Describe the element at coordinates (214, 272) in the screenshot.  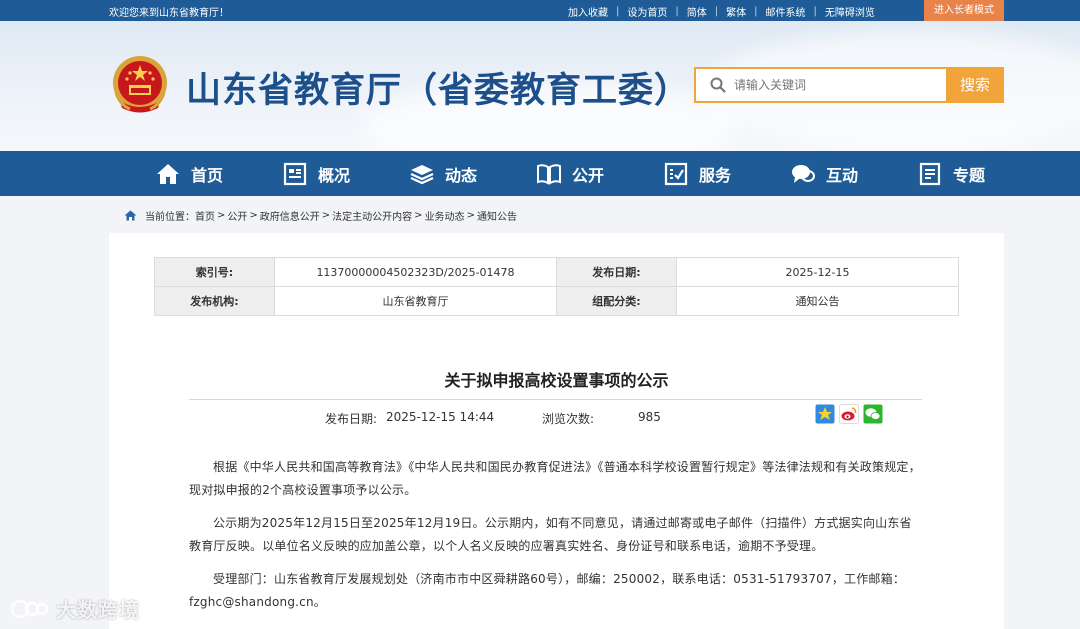
I see `index-label: 索引号:` at that location.